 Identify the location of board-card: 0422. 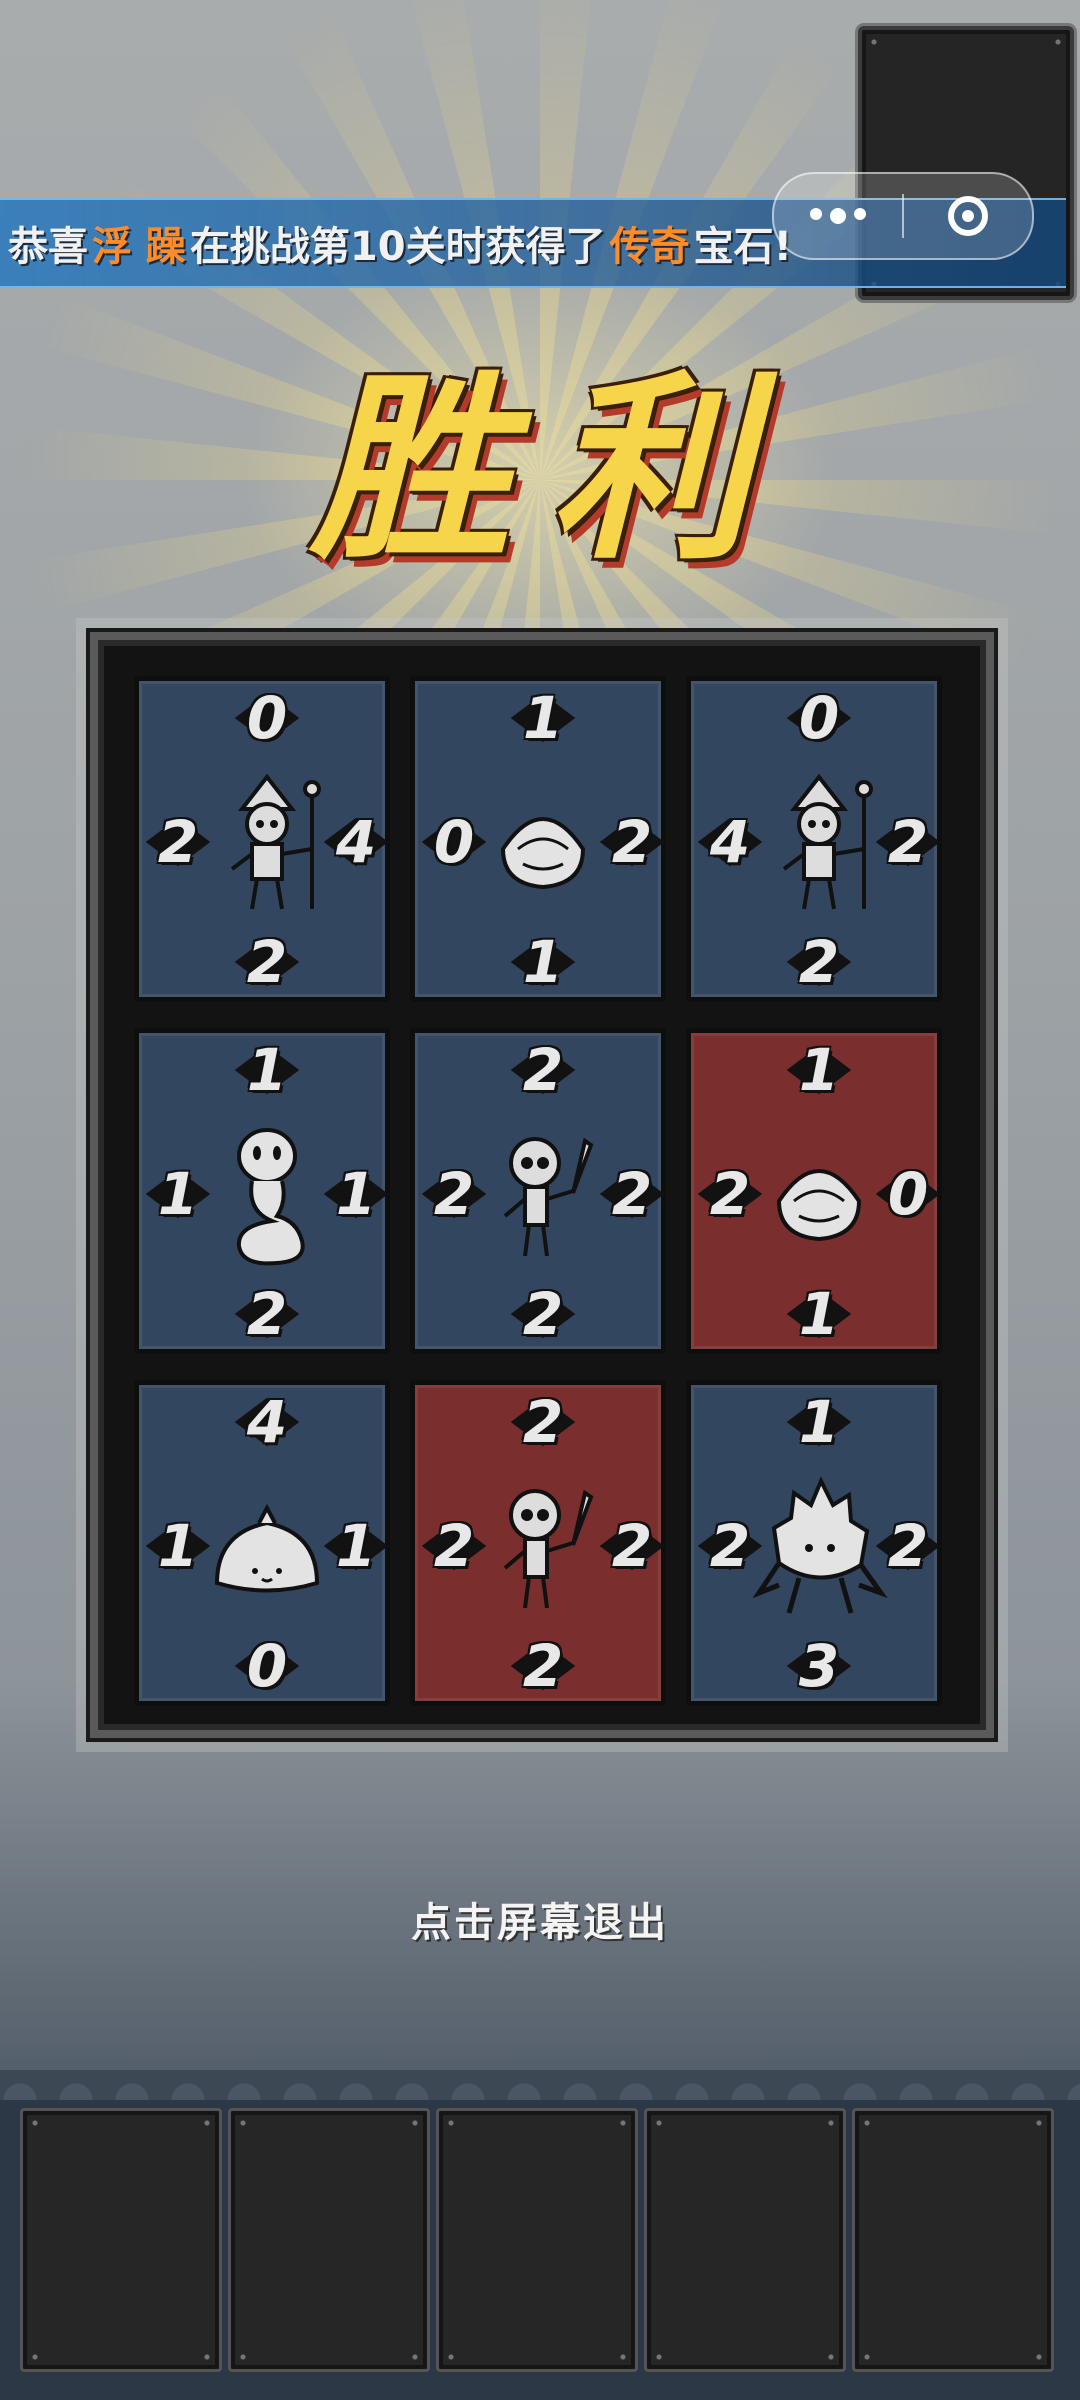
(262, 839).